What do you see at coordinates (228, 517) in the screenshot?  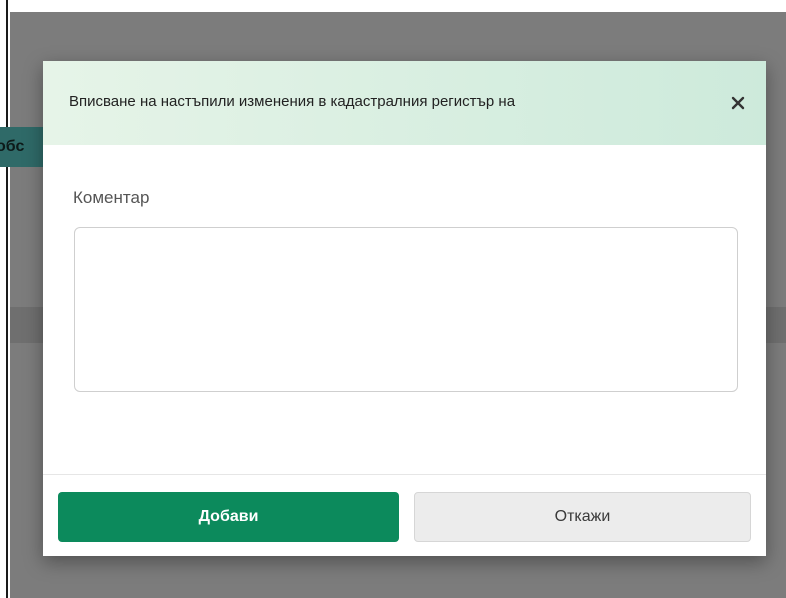 I see `add-button: Добави` at bounding box center [228, 517].